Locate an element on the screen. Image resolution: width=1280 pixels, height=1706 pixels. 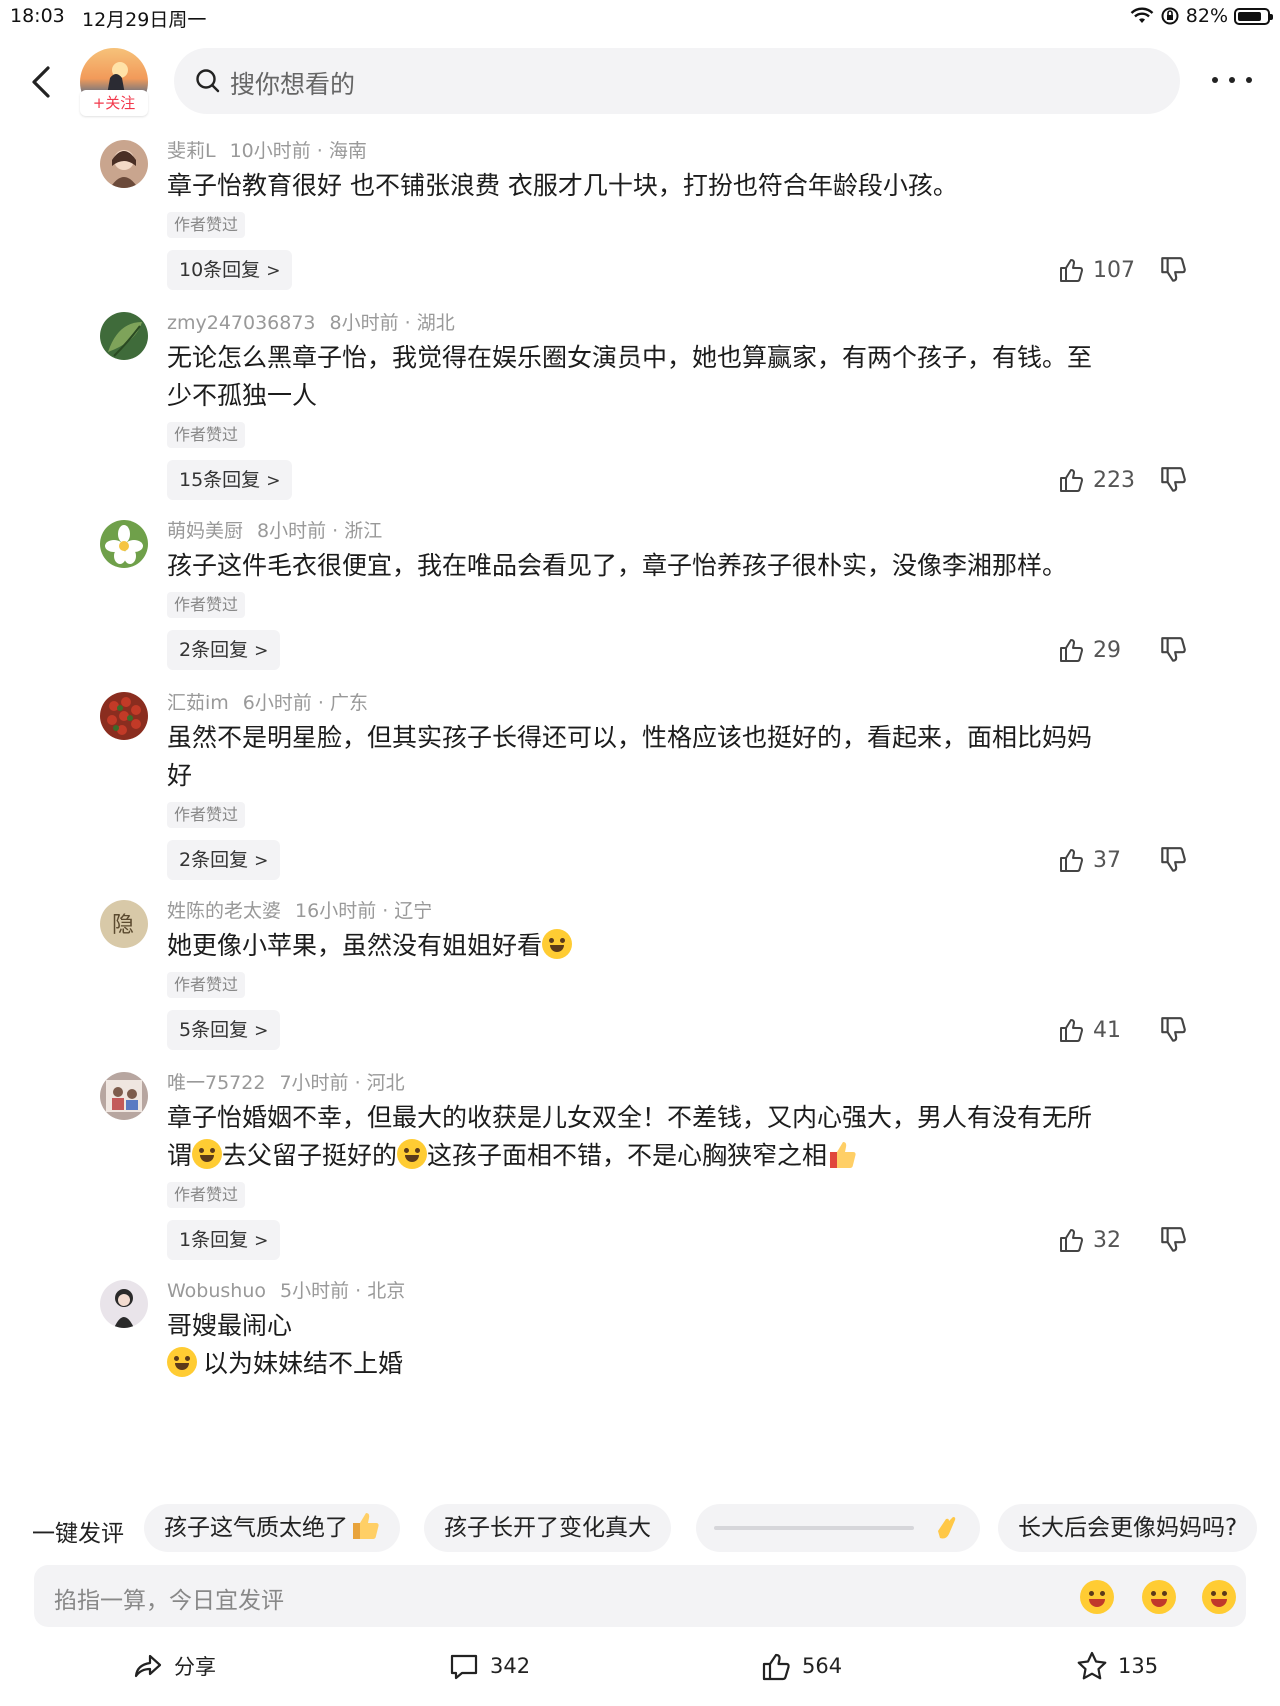
comment-input-placeholder: 掐指一算，今日宜发评 is located at coordinates (169, 1601).